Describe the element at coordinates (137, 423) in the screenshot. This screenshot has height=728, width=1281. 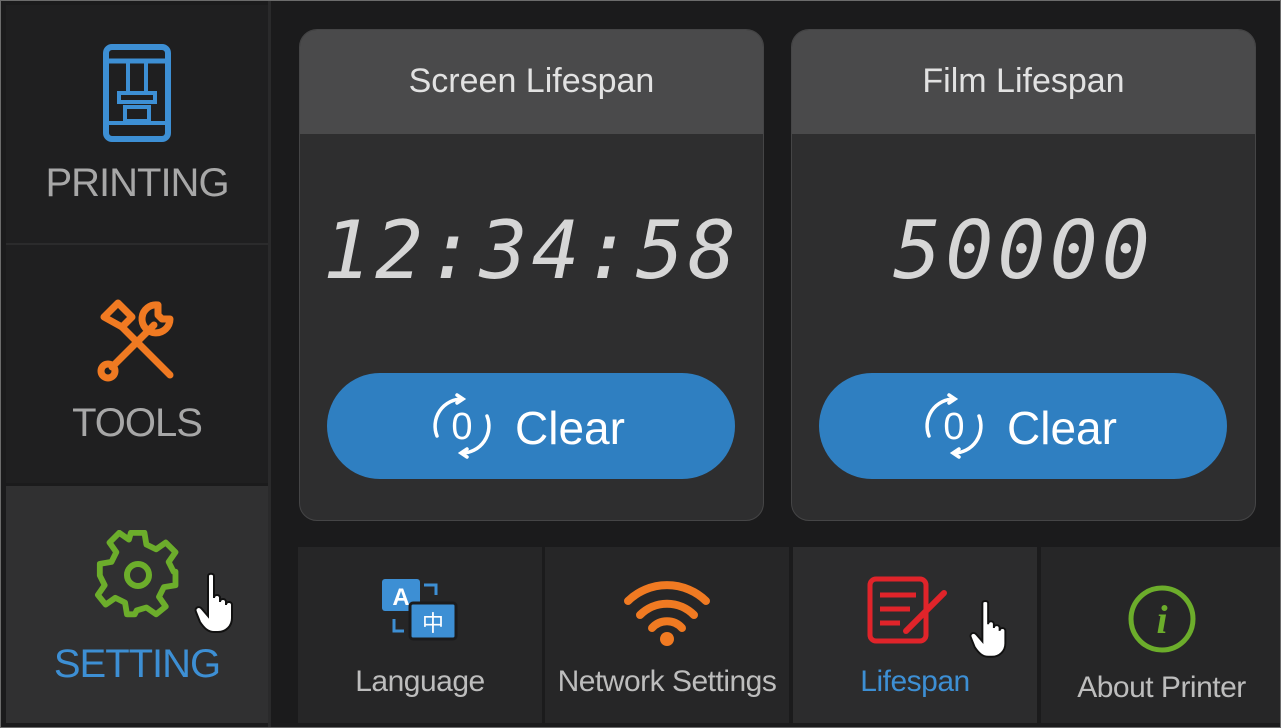
I see `sidebar-item-label: TOOLS` at that location.